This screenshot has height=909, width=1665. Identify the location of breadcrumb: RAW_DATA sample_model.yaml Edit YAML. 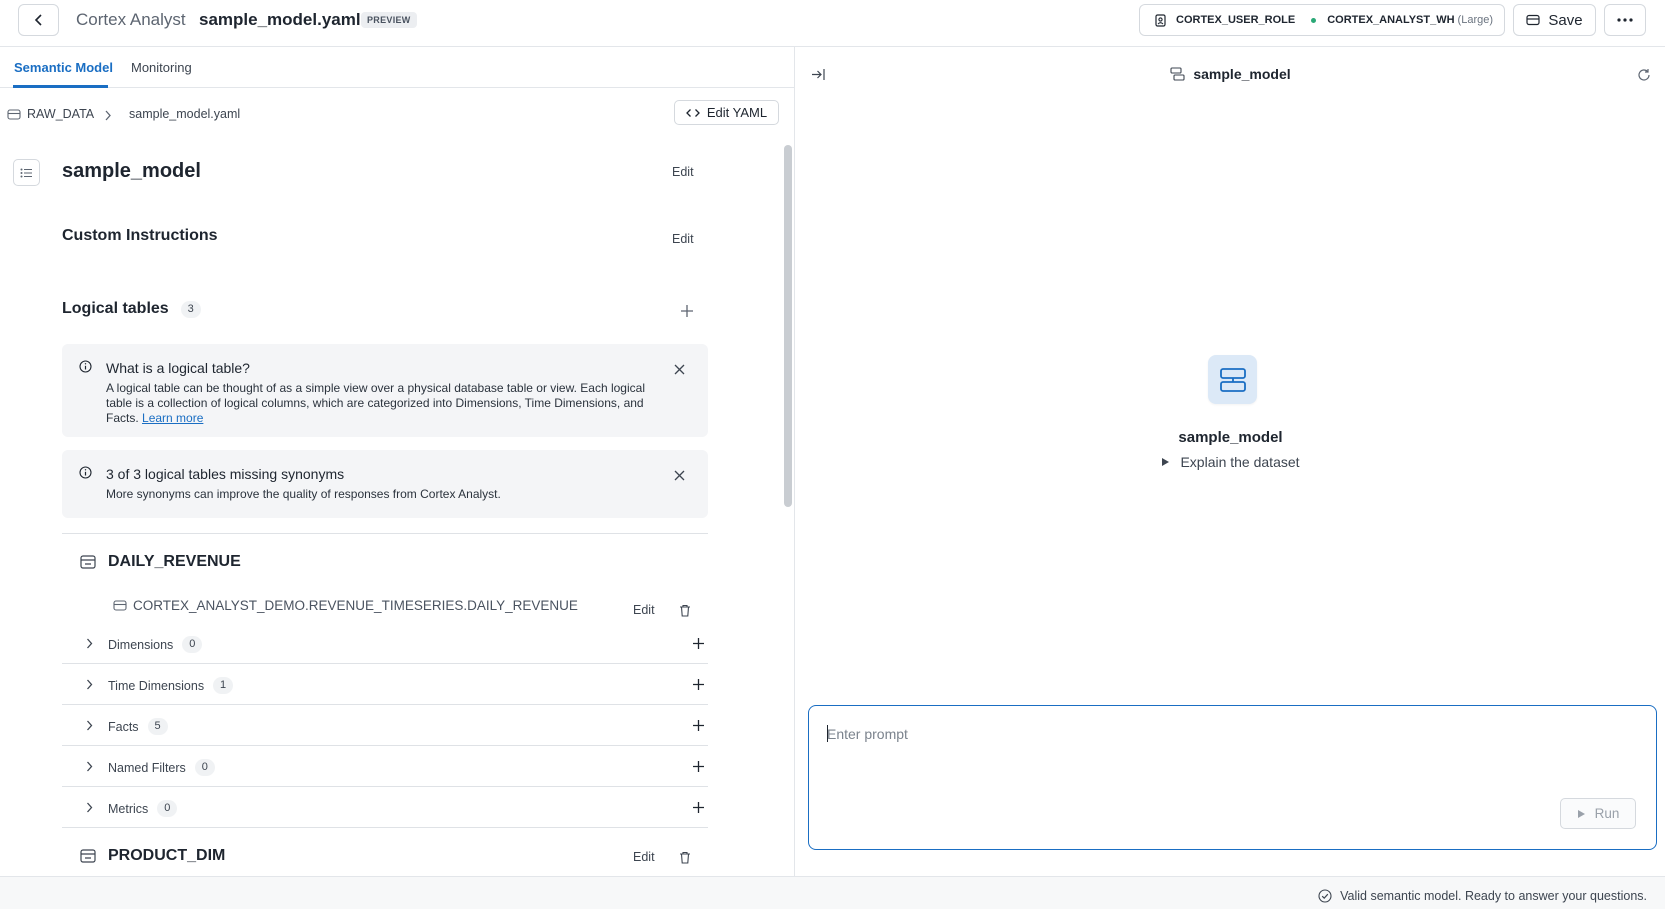
(397, 113).